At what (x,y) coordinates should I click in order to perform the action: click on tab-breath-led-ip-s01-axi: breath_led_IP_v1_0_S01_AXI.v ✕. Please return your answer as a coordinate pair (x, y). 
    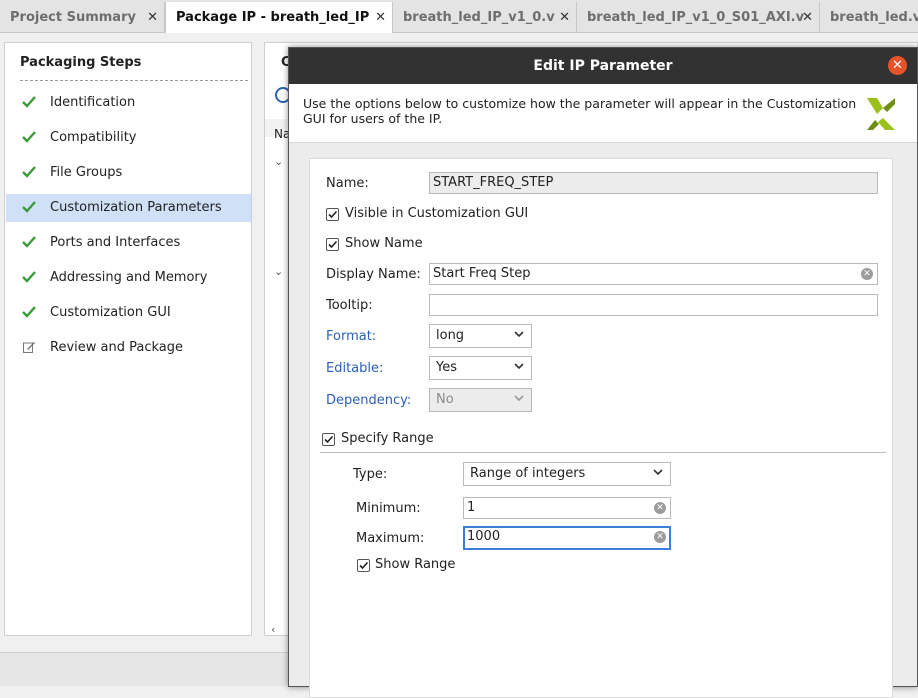
    Looking at the image, I should click on (698, 17).